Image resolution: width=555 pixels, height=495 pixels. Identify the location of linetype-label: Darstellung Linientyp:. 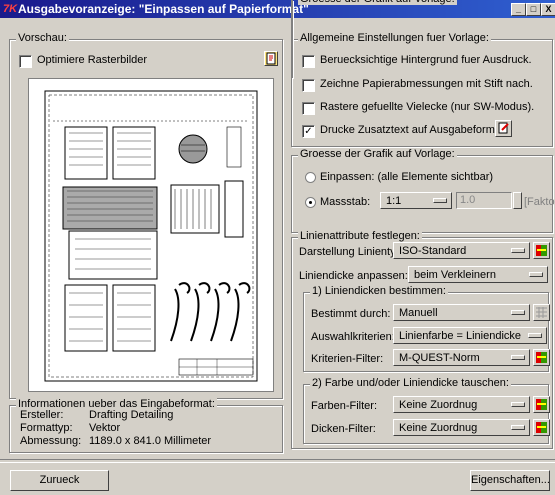
(352, 252).